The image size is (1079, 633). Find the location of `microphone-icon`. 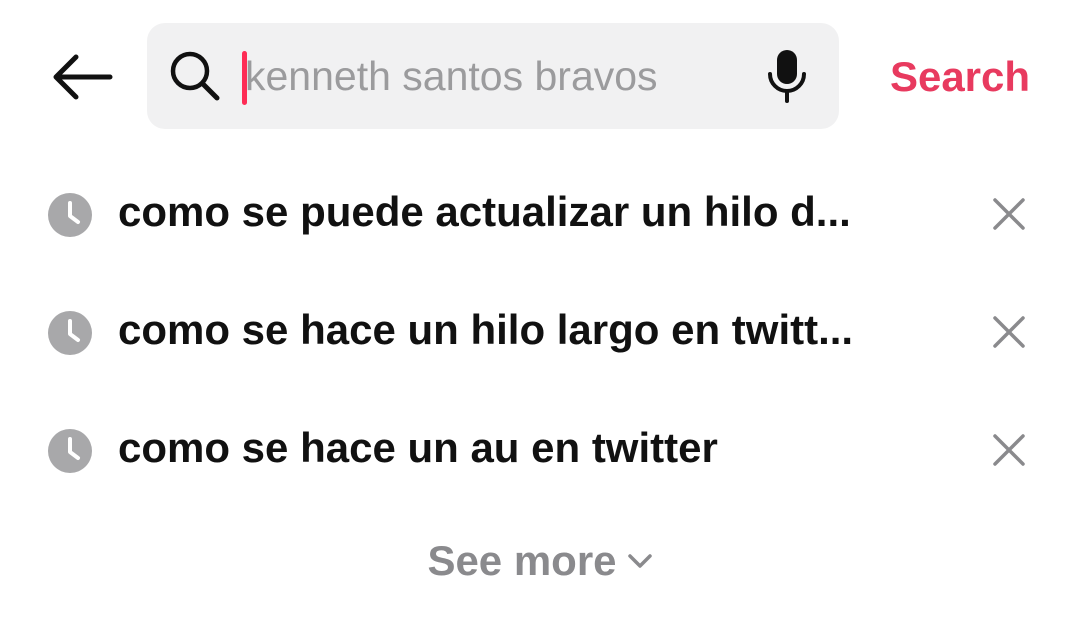

microphone-icon is located at coordinates (787, 76).